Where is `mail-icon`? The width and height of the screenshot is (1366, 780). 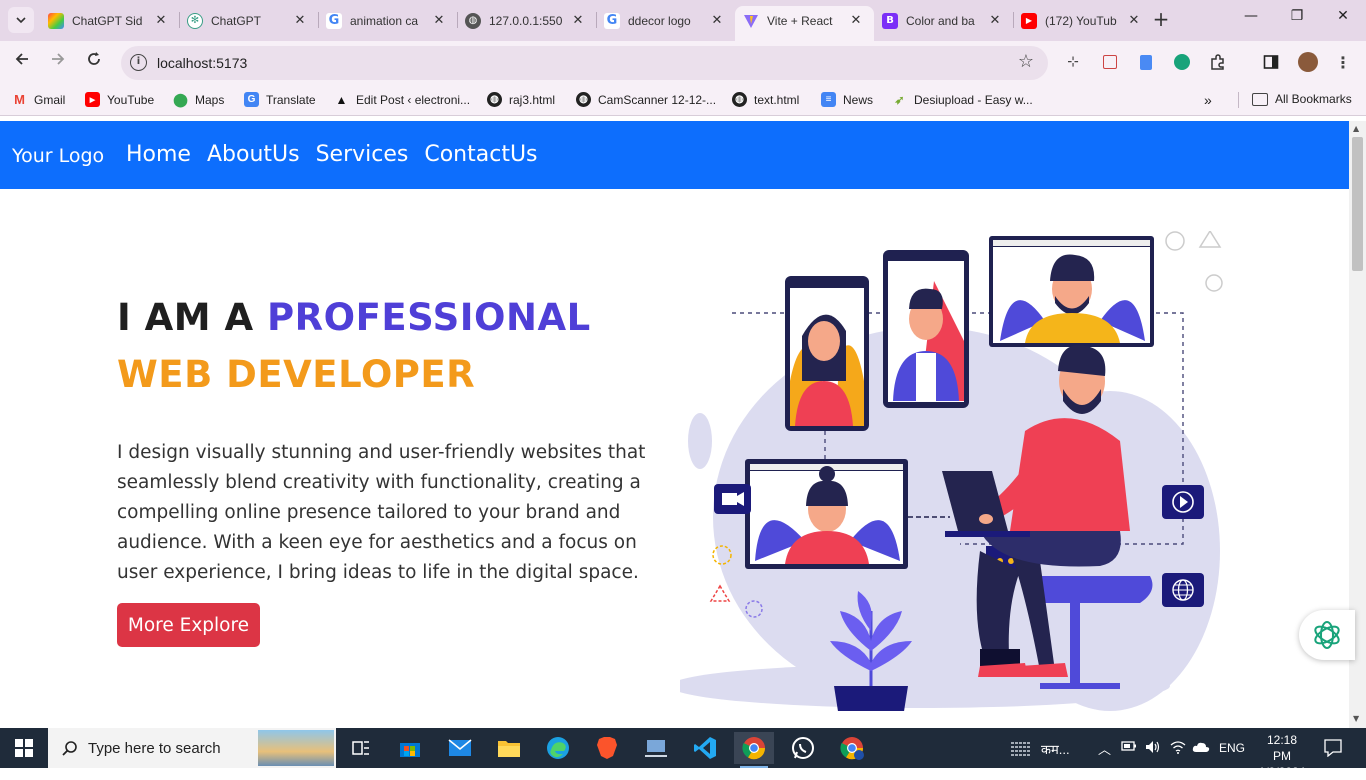 mail-icon is located at coordinates (460, 748).